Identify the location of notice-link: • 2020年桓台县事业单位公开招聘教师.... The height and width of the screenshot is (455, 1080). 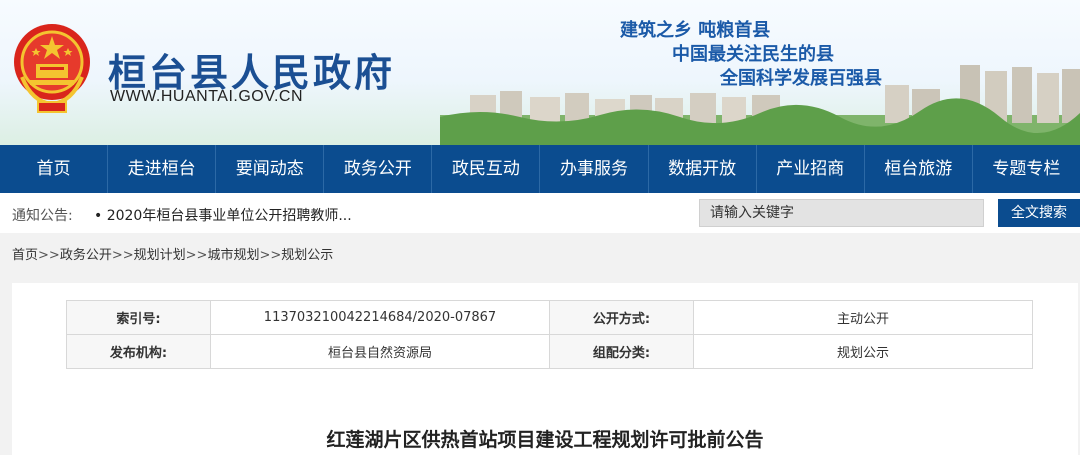
(223, 215).